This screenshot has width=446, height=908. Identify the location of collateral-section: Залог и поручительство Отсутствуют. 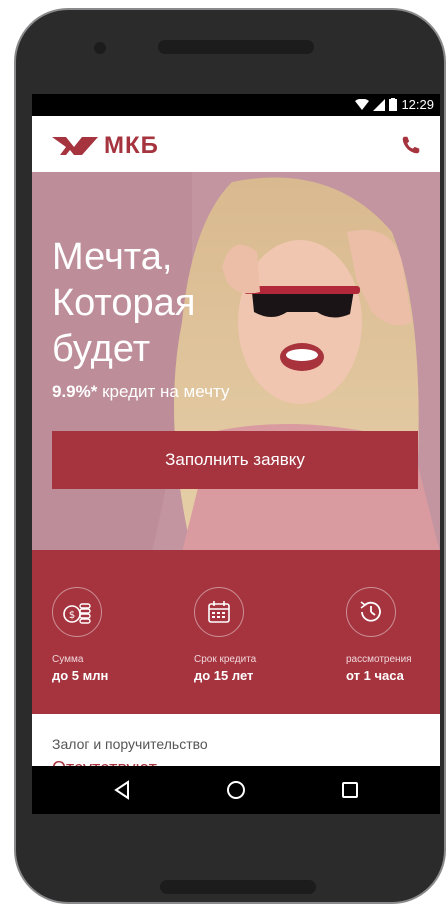
(236, 746).